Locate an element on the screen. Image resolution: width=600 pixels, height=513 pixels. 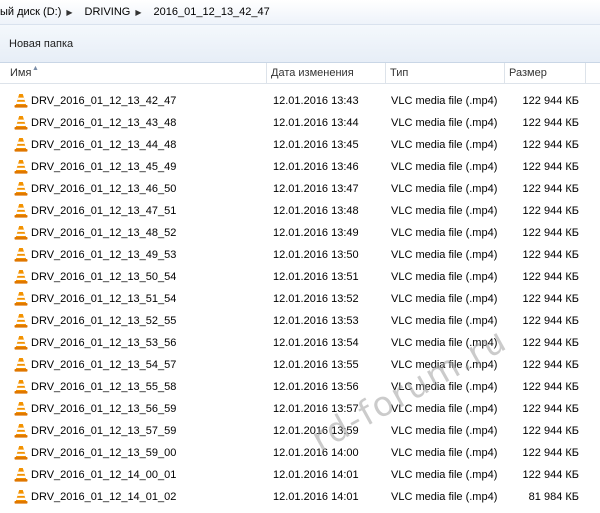
file-name: DRV_2016_01_12_13_48_52 is located at coordinates (104, 233).